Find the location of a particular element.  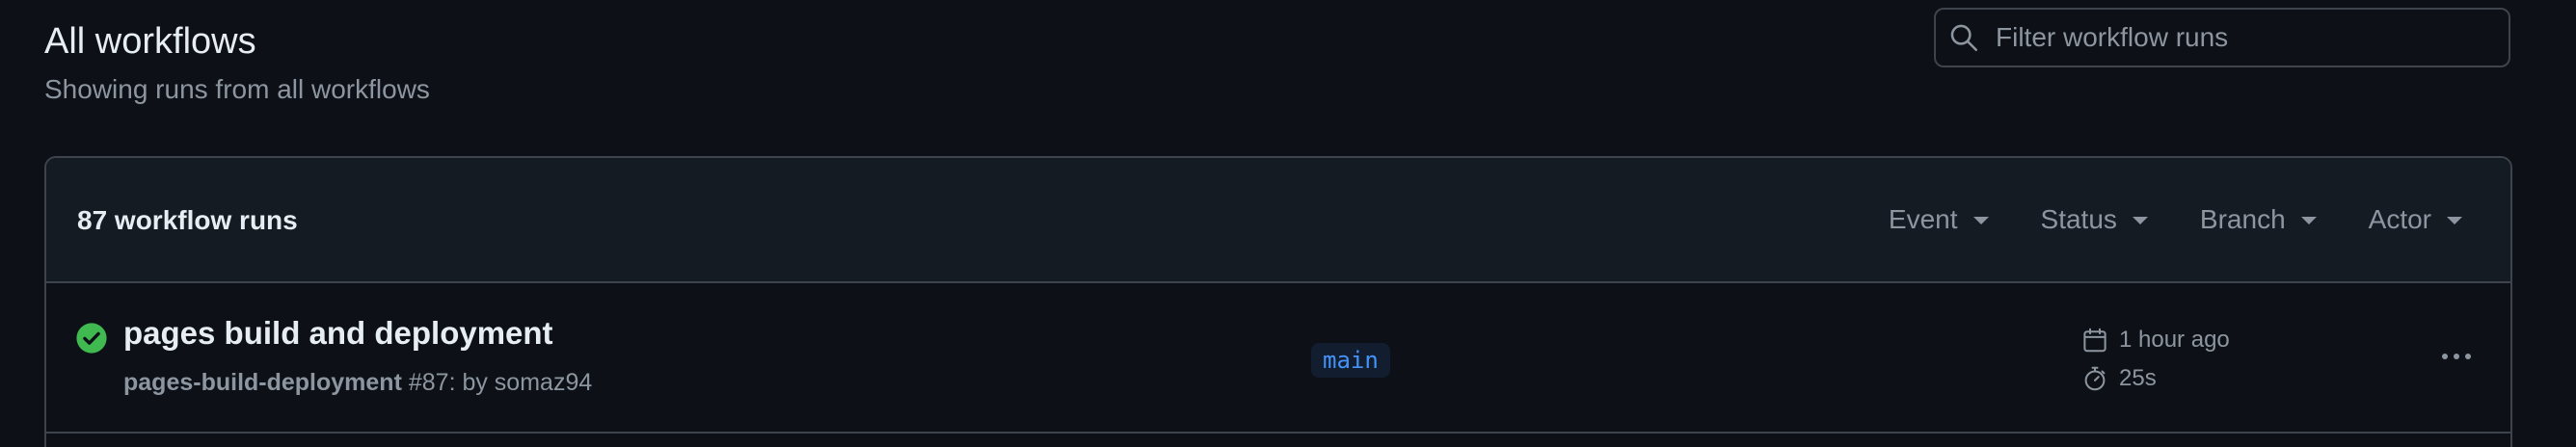

run-time-text: 1 hour ago is located at coordinates (2175, 340).